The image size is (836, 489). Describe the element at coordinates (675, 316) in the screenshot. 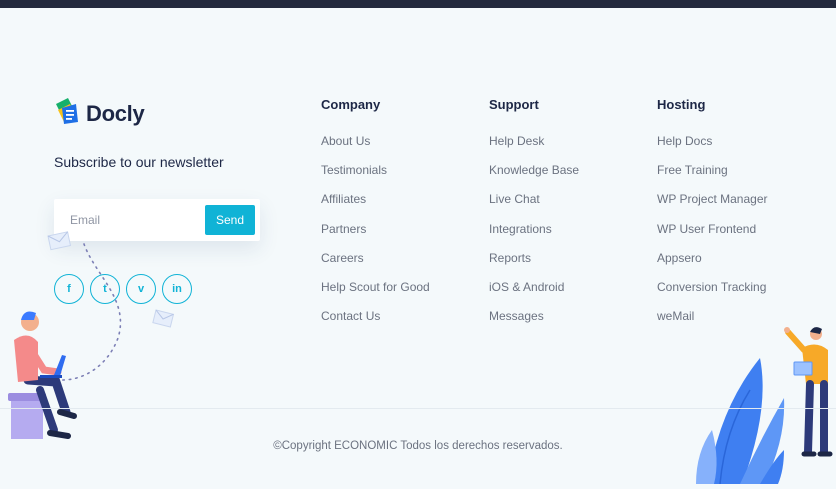

I see `footer-link: weMail` at that location.